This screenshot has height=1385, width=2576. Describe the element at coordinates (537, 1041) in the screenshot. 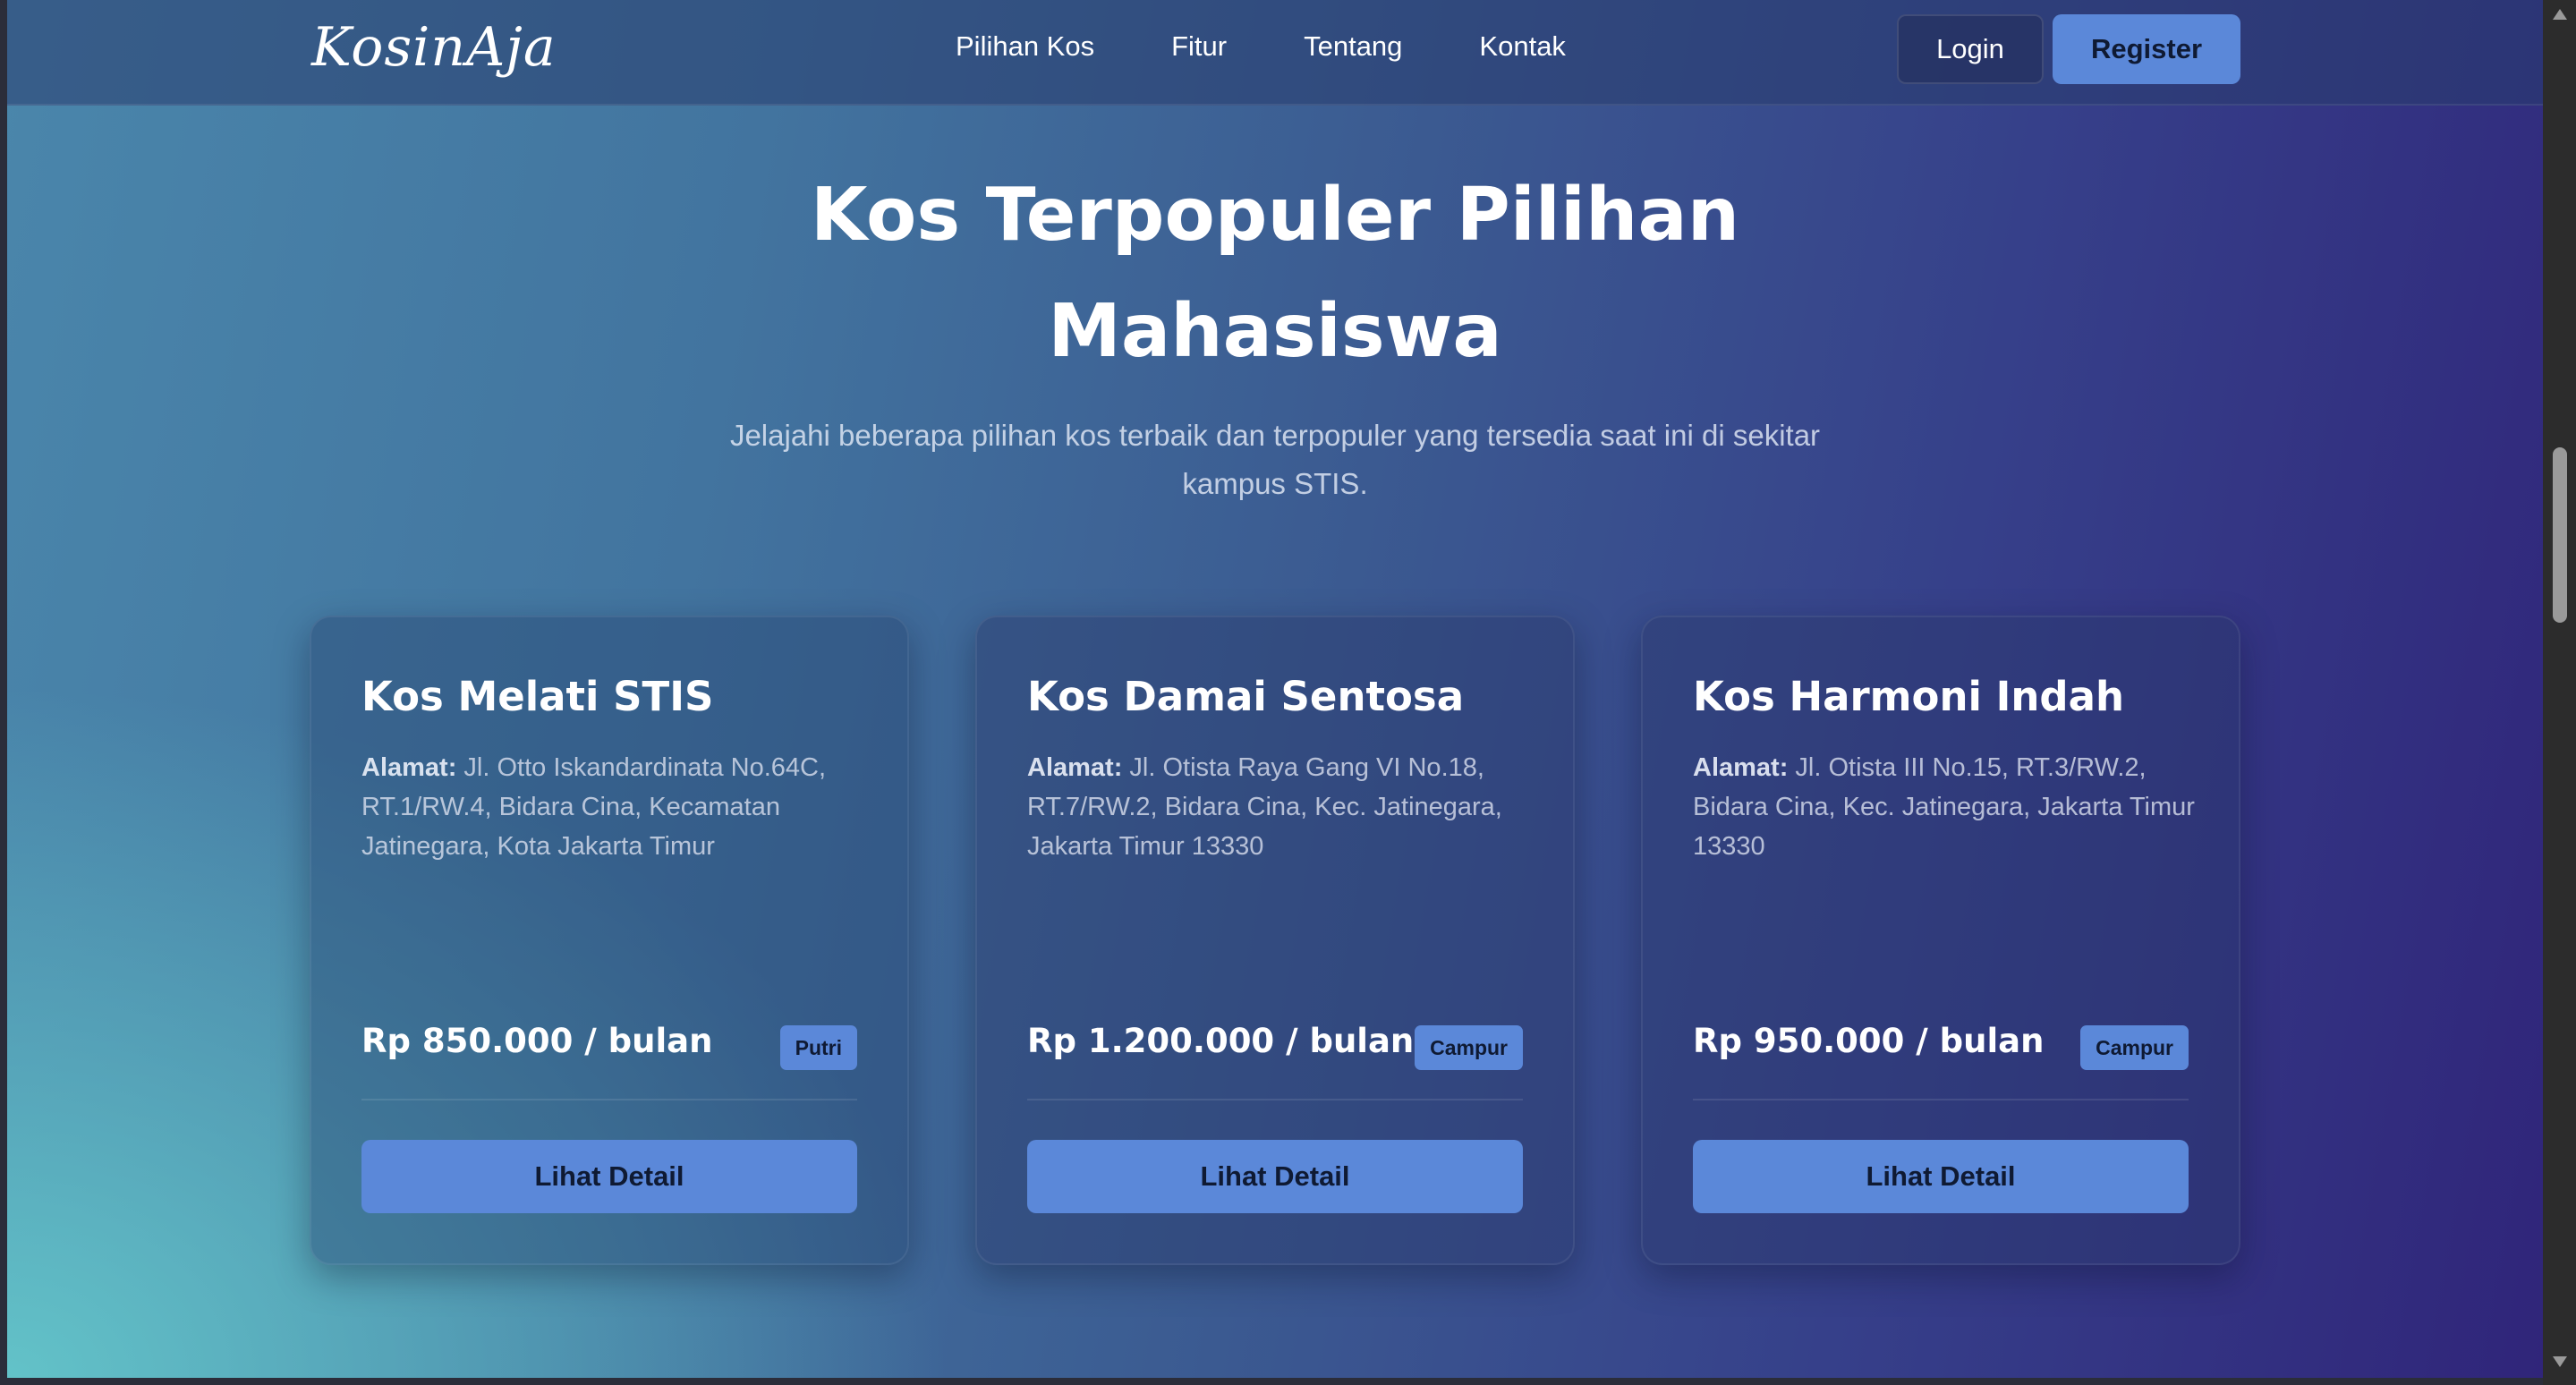

I see `kos-card-price: Rp 850.000 / bulan` at that location.